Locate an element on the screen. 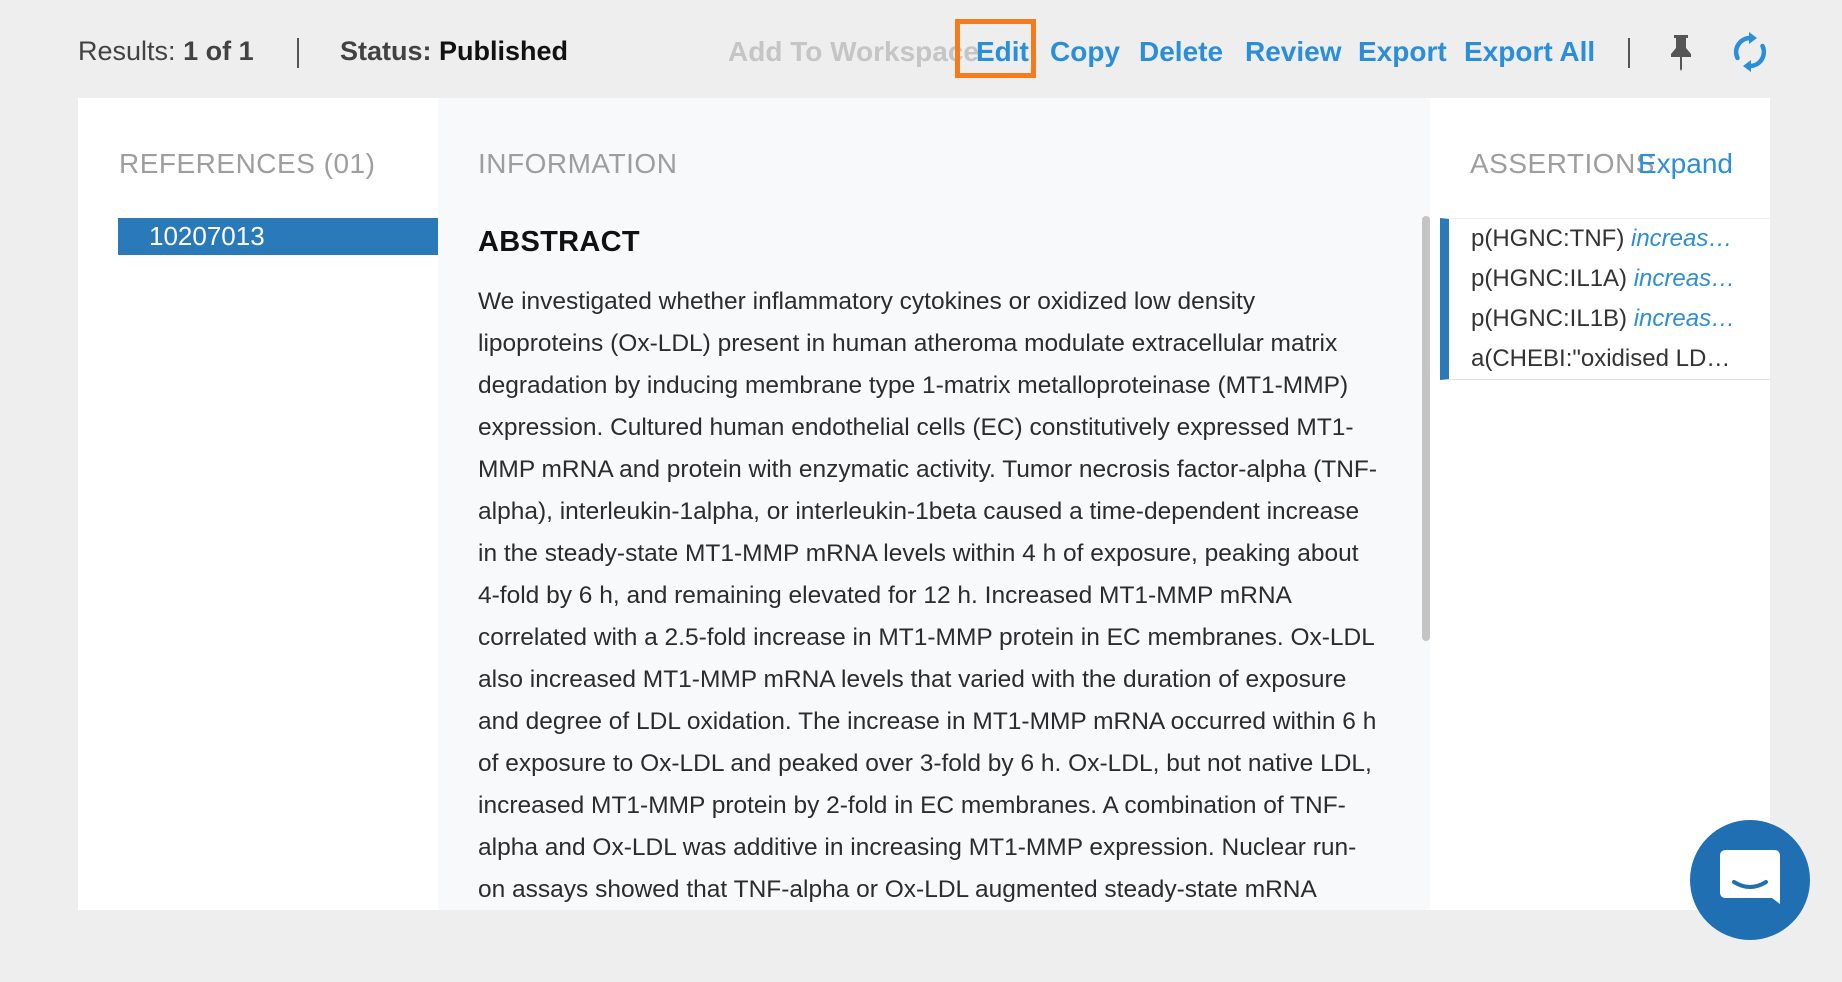 Image resolution: width=1842 pixels, height=982 pixels. refresh-icon is located at coordinates (1750, 52).